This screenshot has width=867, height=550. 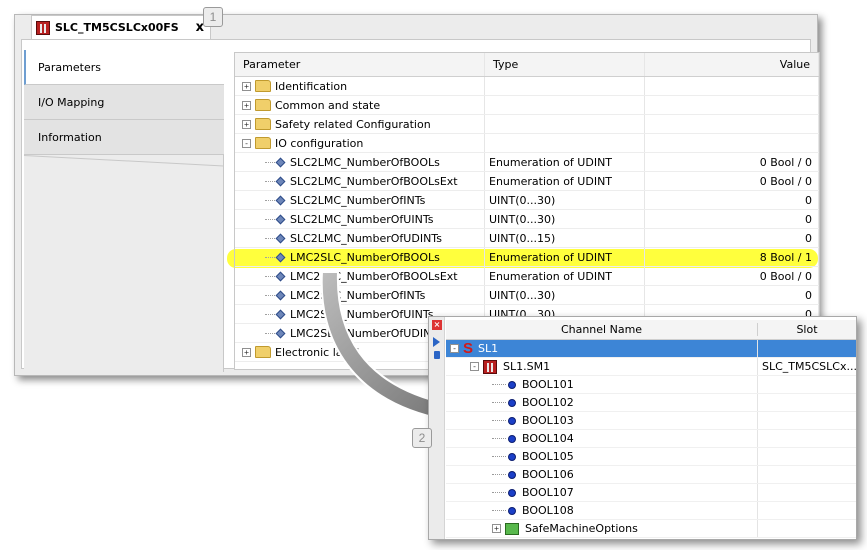 I want to click on callout-2: 2, so click(x=422, y=438).